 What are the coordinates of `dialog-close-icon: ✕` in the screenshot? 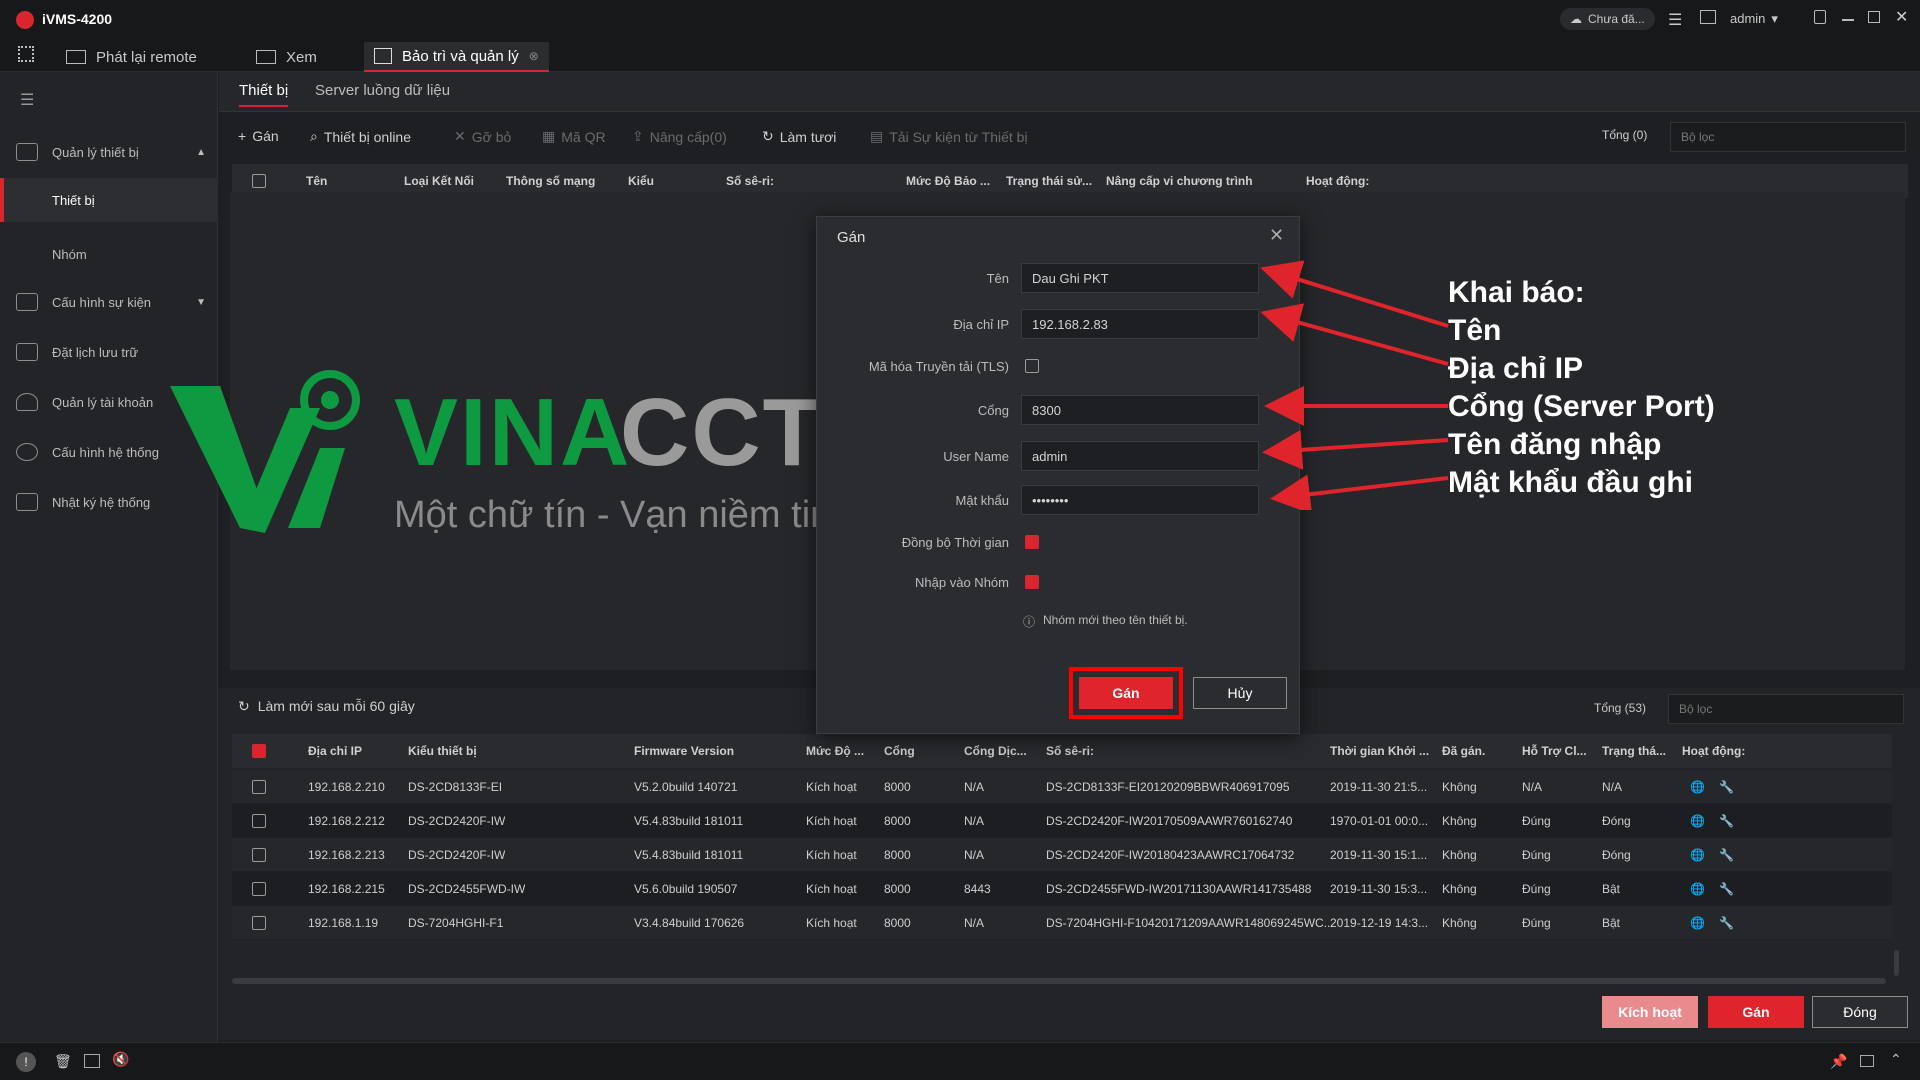 It's located at (1276, 235).